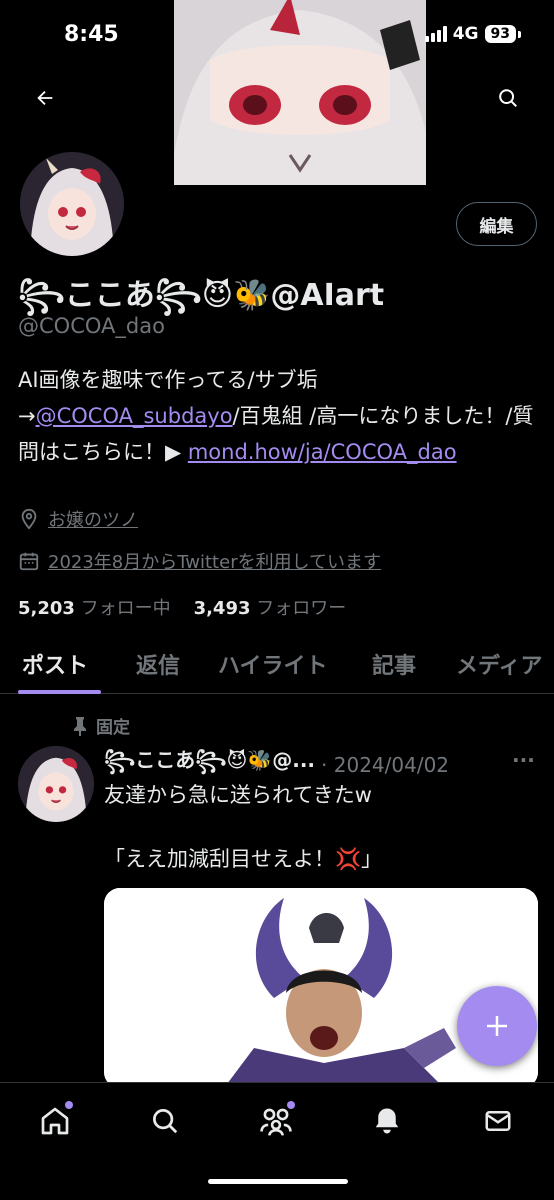 The height and width of the screenshot is (1200, 554). Describe the element at coordinates (55, 664) in the screenshot. I see `tab-posts: ポスト` at that location.